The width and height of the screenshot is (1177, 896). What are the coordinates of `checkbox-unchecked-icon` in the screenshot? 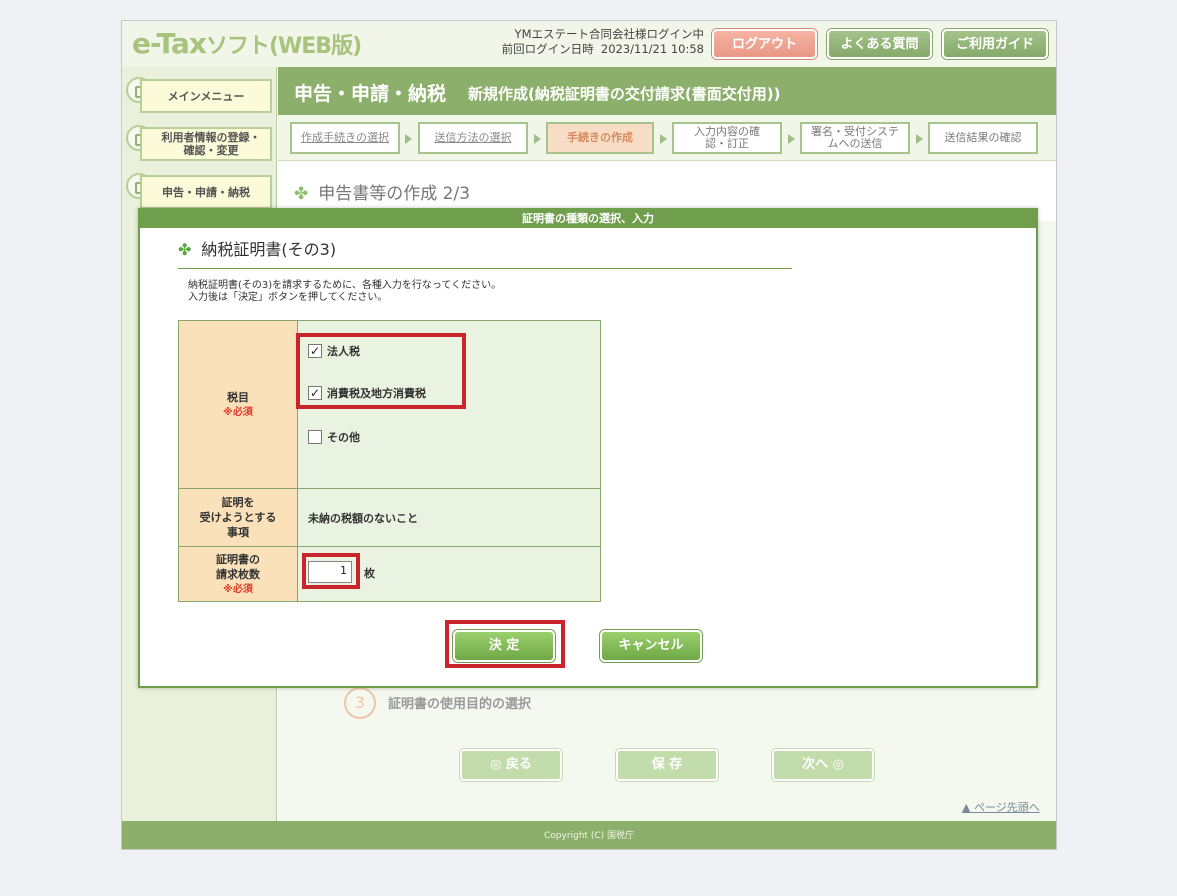 It's located at (315, 437).